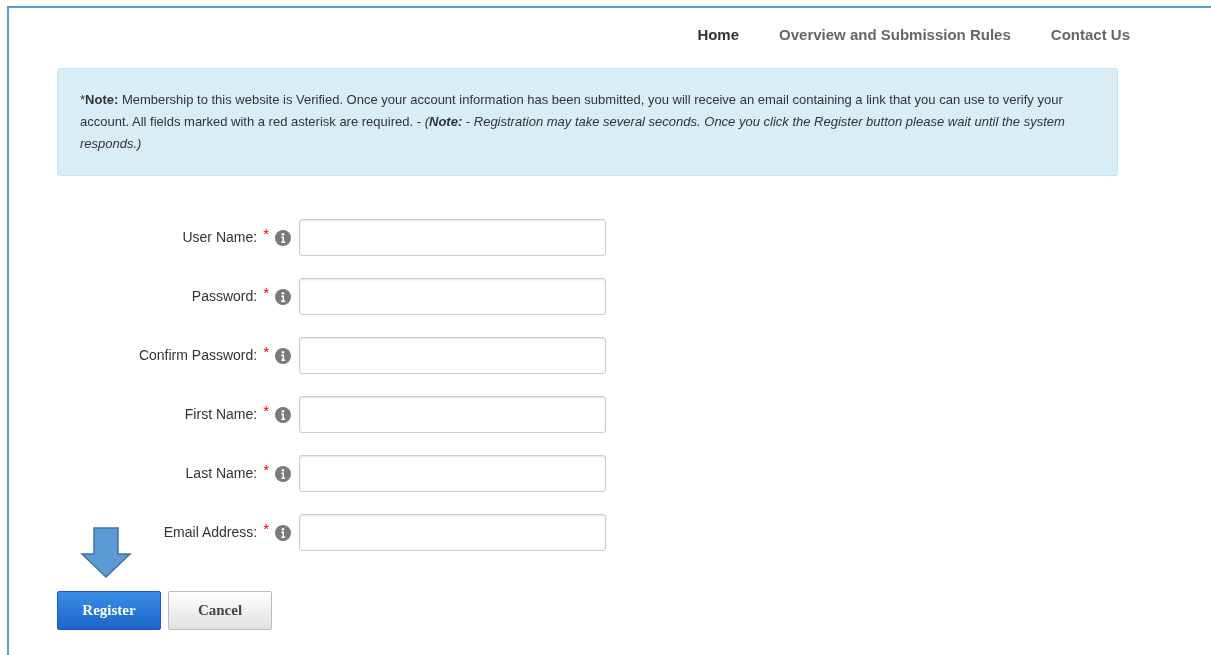 The width and height of the screenshot is (1211, 655). I want to click on field-label: User Name:, so click(220, 237).